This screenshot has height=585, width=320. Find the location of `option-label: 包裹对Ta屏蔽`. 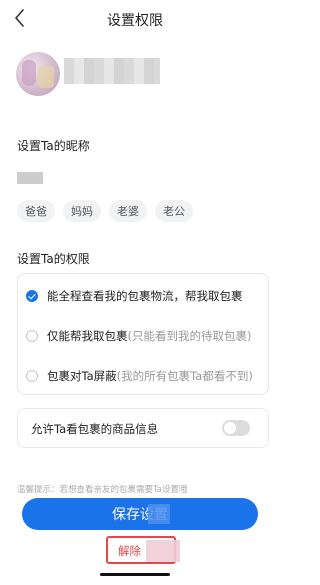

option-label: 包裹对Ta屏蔽 is located at coordinates (82, 376).